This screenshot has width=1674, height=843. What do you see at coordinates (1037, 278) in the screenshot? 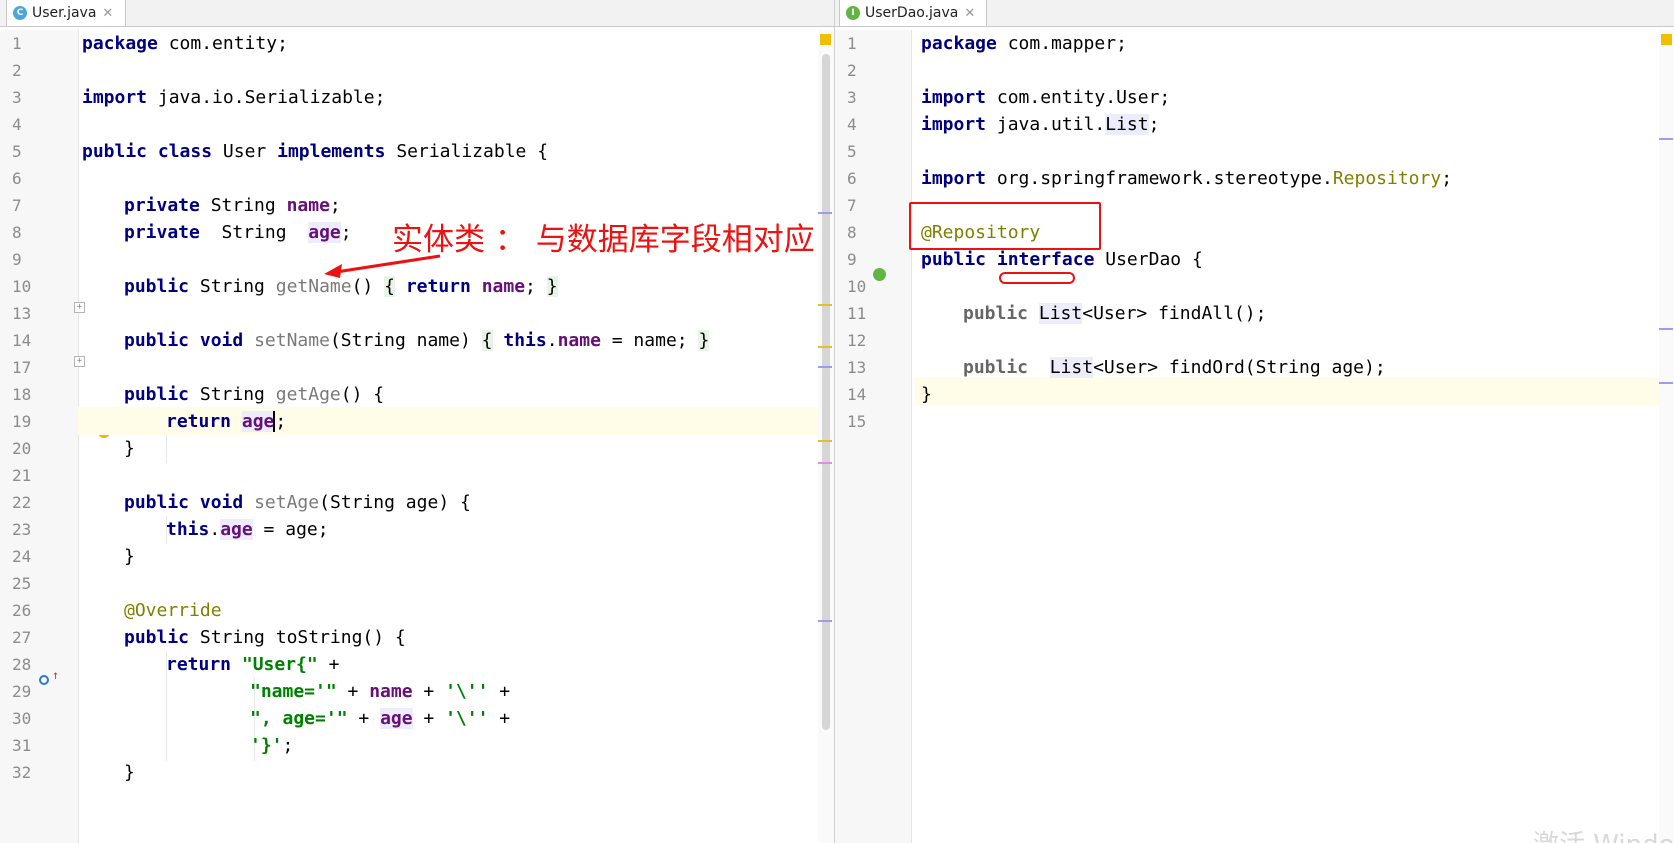
I see `red-underline` at bounding box center [1037, 278].